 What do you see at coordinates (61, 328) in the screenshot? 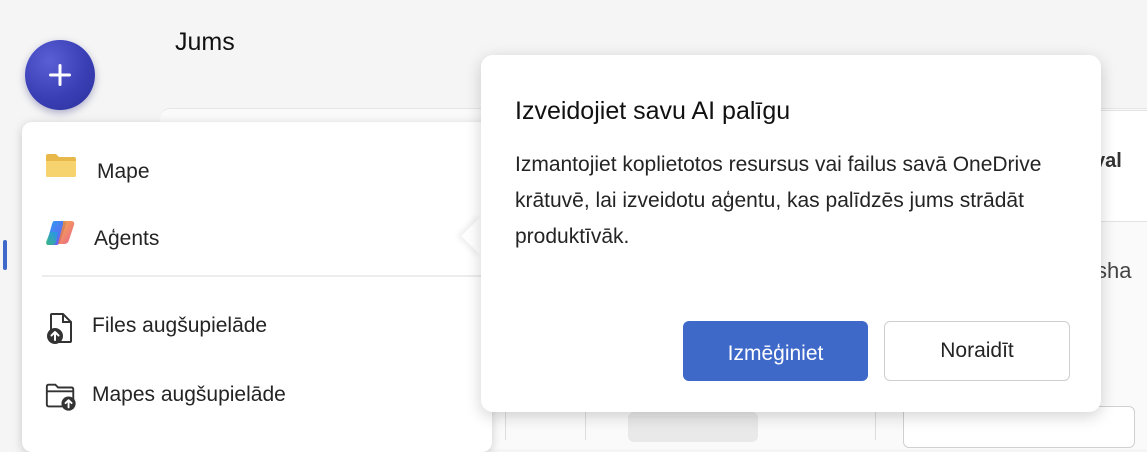
I see `file-upload-icon` at bounding box center [61, 328].